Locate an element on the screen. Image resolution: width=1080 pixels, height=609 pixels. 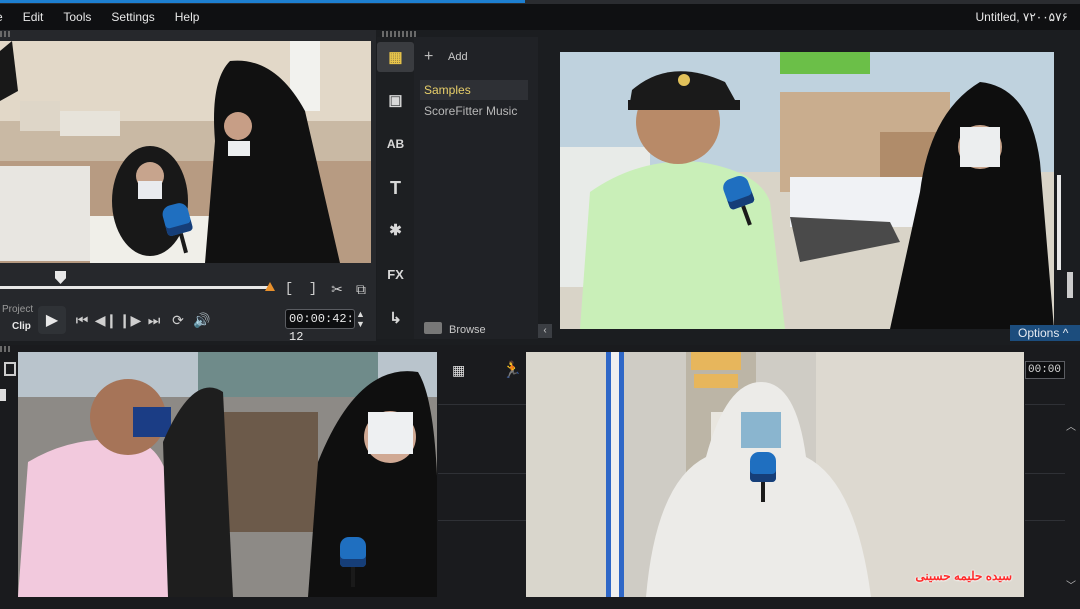
fx-icon: FX is located at coordinates (395, 274).